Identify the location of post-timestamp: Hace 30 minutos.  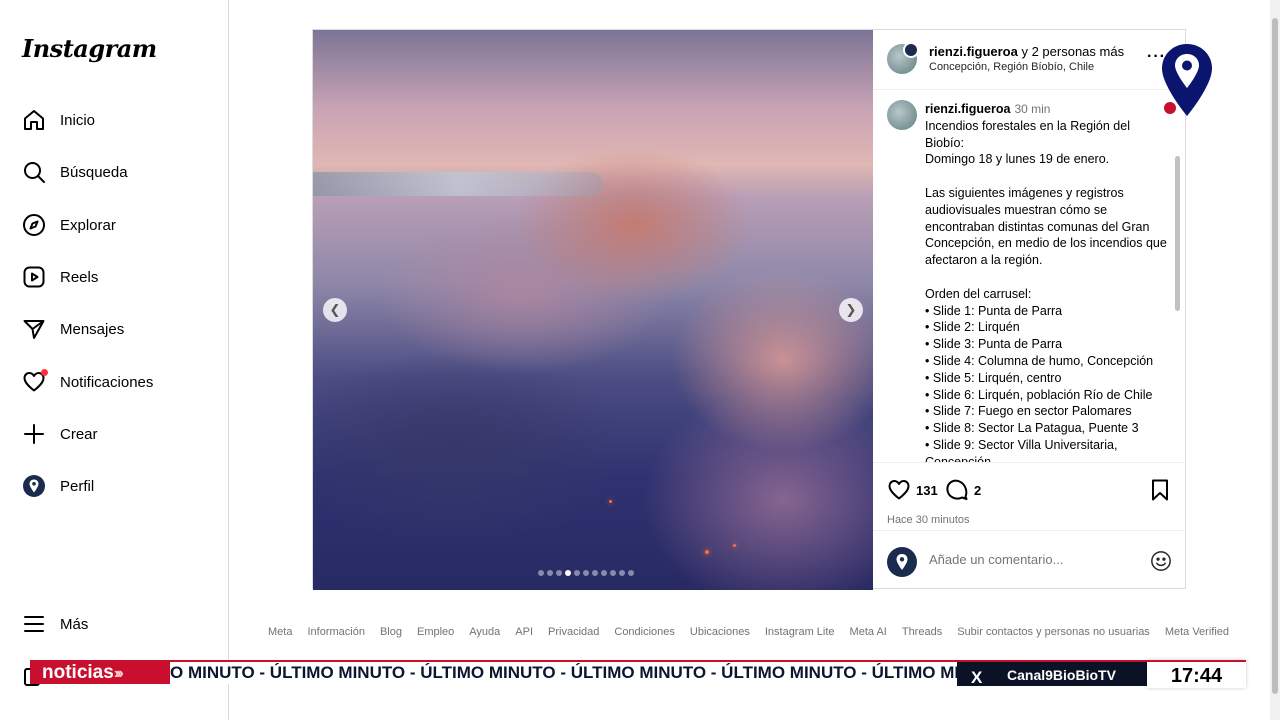
(928, 520).